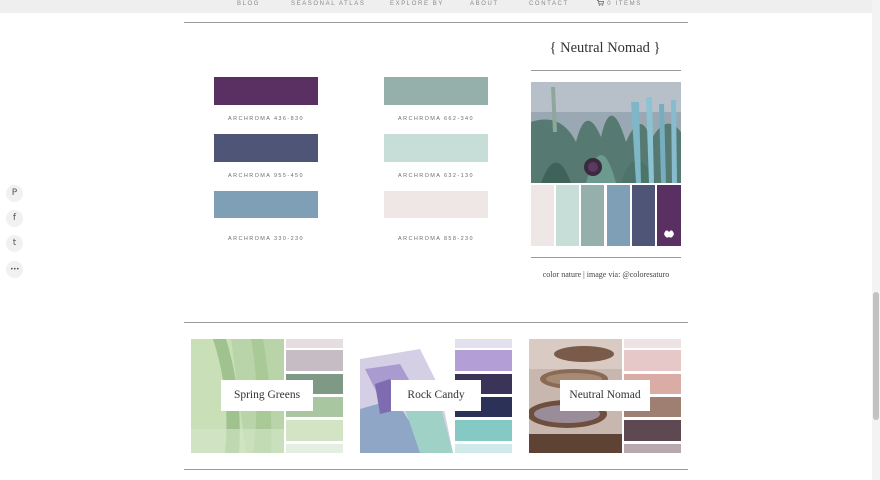  Describe the element at coordinates (606, 274) in the screenshot. I see `palette-credit: color nature | image via: @coloresaturo` at that location.